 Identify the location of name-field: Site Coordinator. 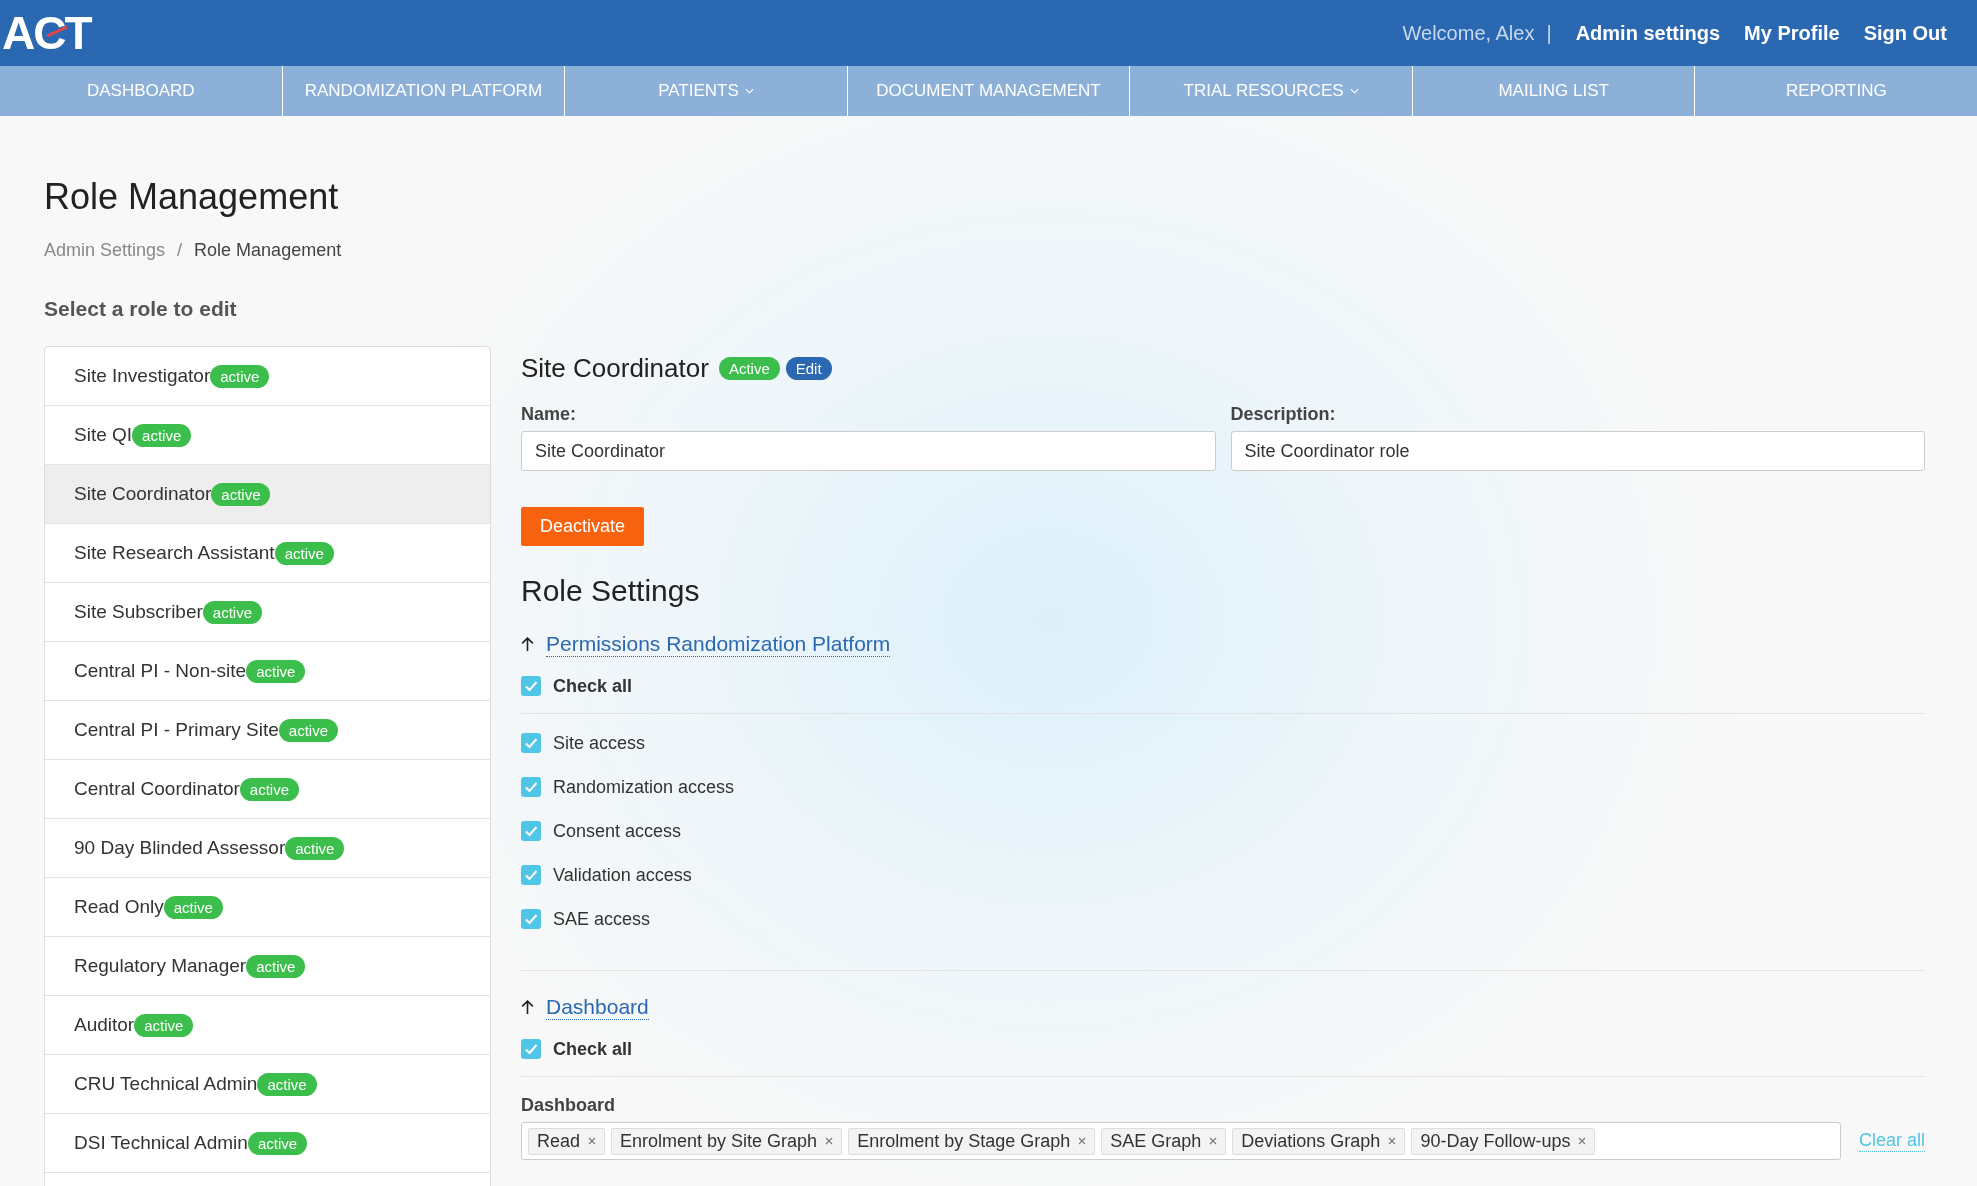
(868, 451).